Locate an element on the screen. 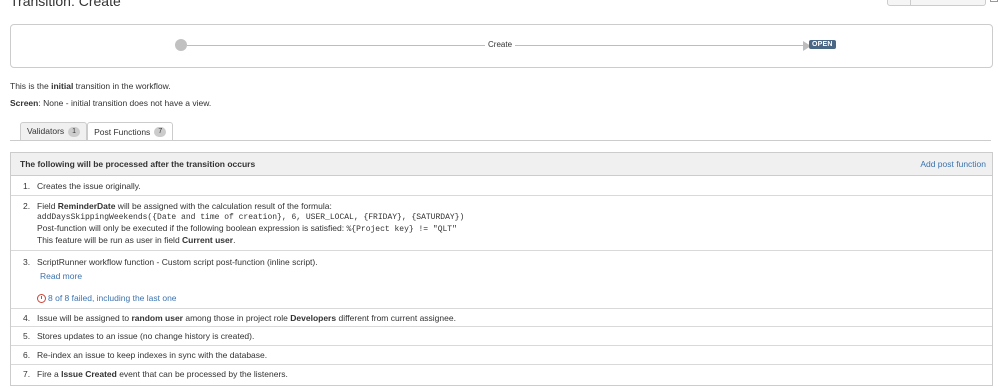  tab-validators-count: 1 is located at coordinates (74, 131).